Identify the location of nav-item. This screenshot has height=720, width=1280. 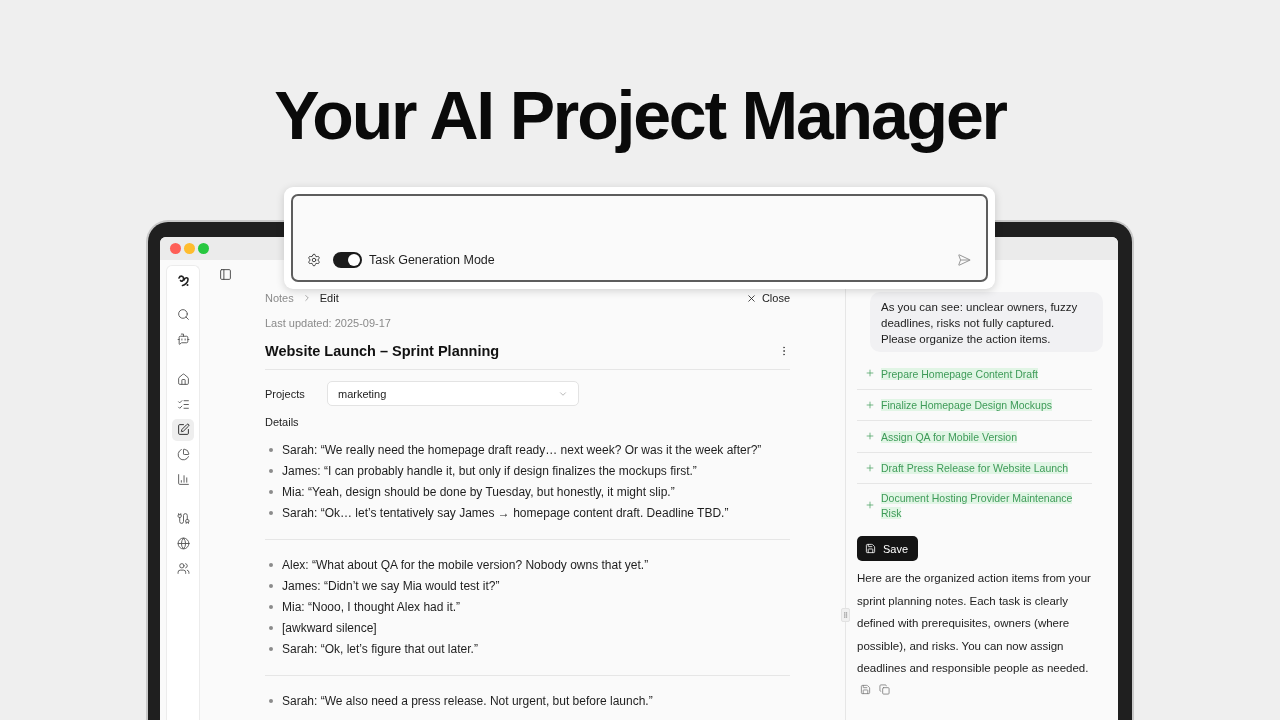
(183, 429).